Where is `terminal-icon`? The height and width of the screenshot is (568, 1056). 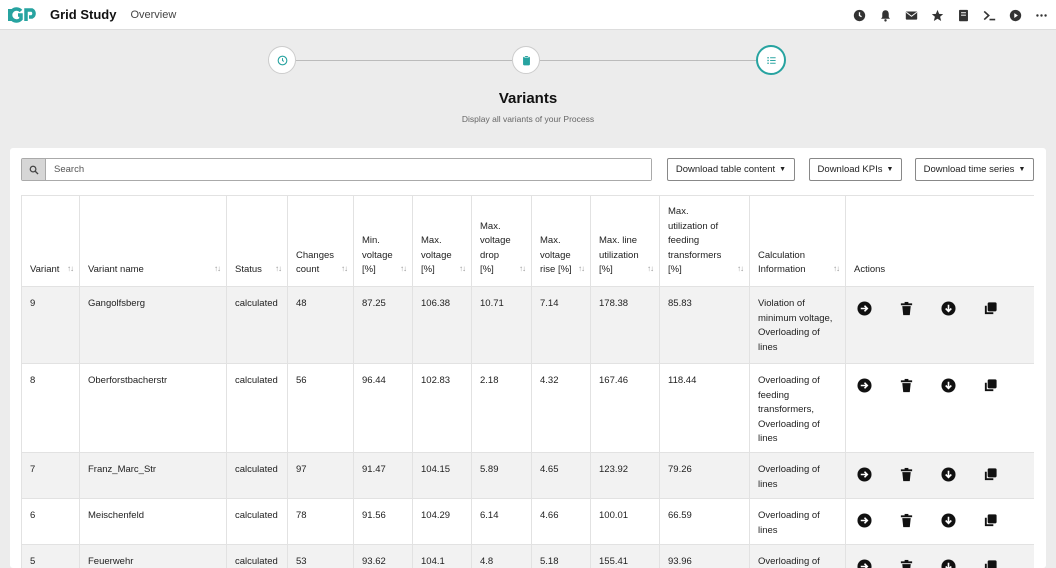 terminal-icon is located at coordinates (989, 15).